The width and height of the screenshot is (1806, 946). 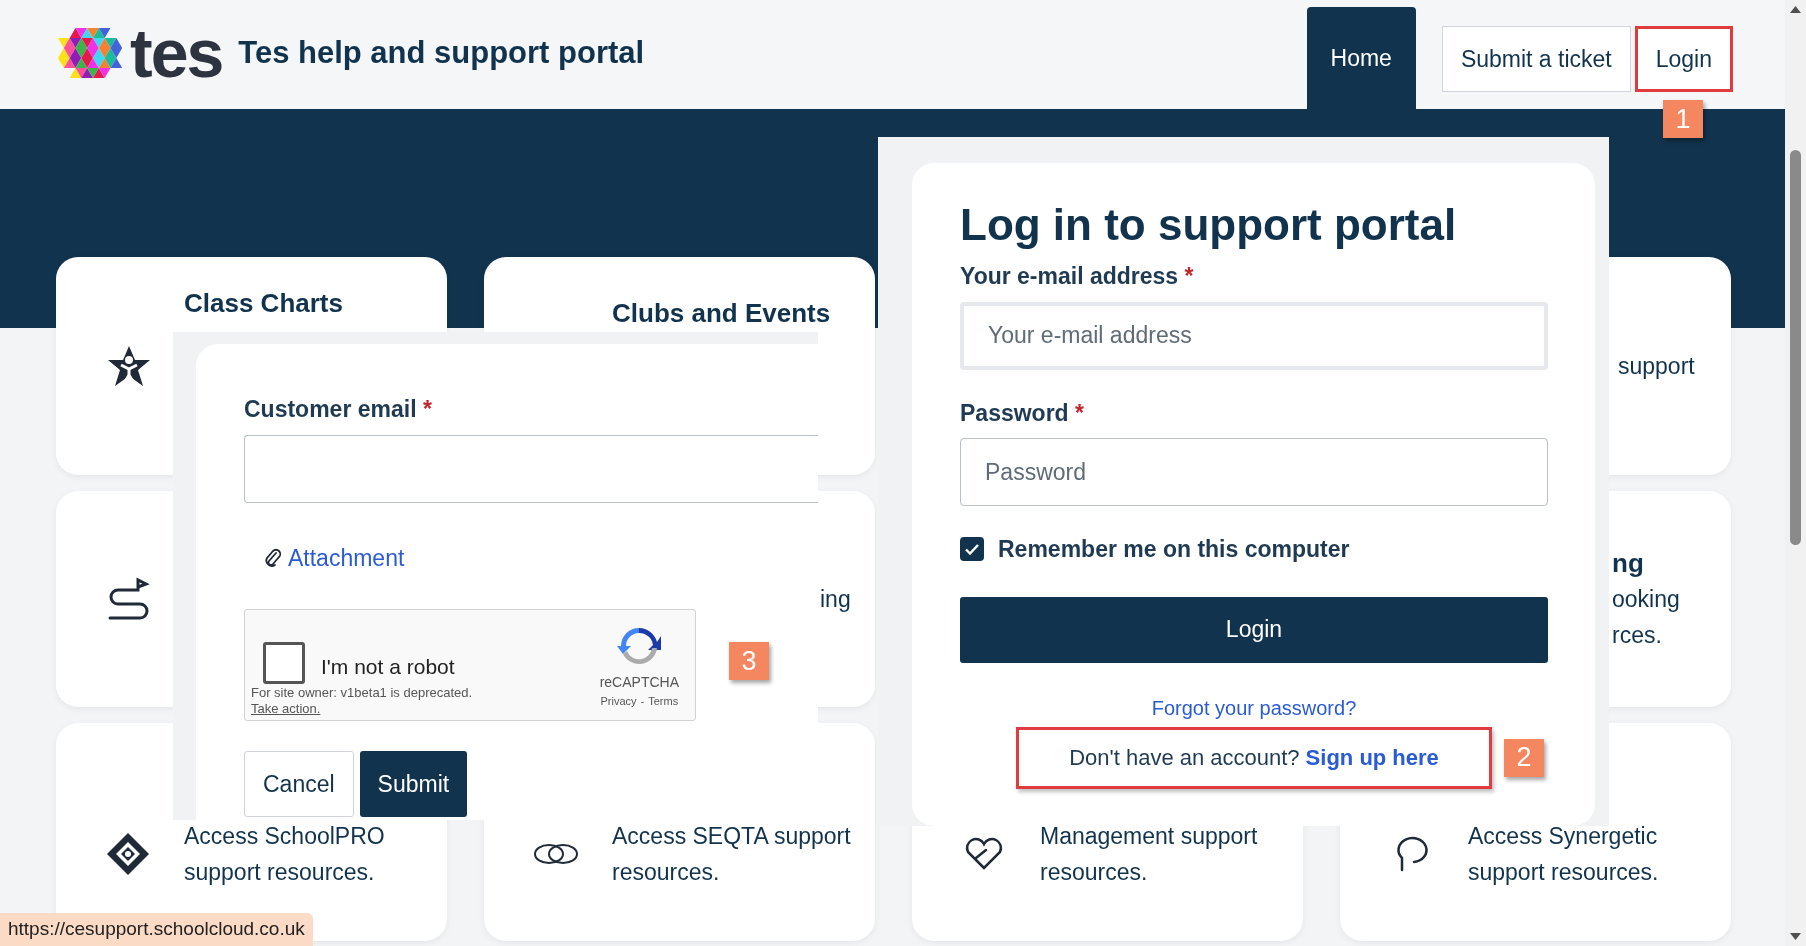 What do you see at coordinates (749, 661) in the screenshot?
I see `callout-badge: 3` at bounding box center [749, 661].